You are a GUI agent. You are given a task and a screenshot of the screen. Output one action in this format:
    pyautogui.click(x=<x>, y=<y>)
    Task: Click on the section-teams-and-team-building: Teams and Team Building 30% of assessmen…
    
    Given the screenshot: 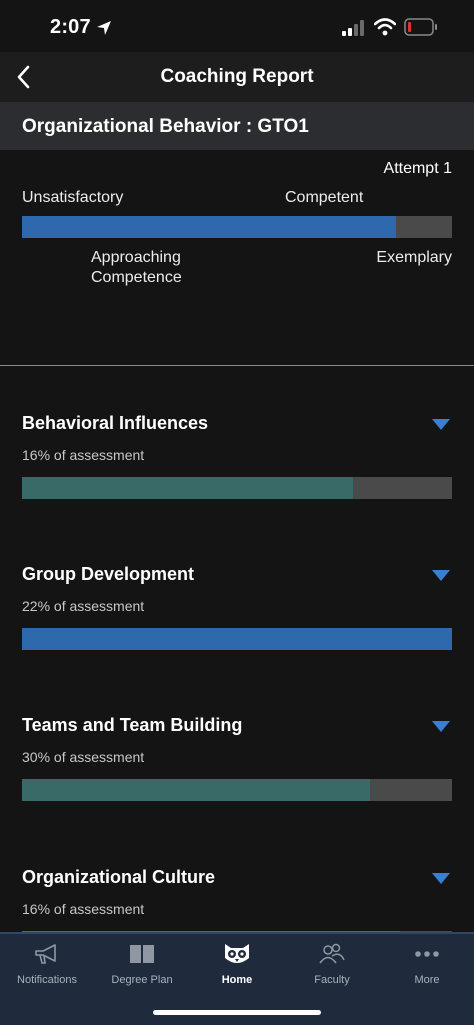 What is the action you would take?
    pyautogui.click(x=237, y=790)
    